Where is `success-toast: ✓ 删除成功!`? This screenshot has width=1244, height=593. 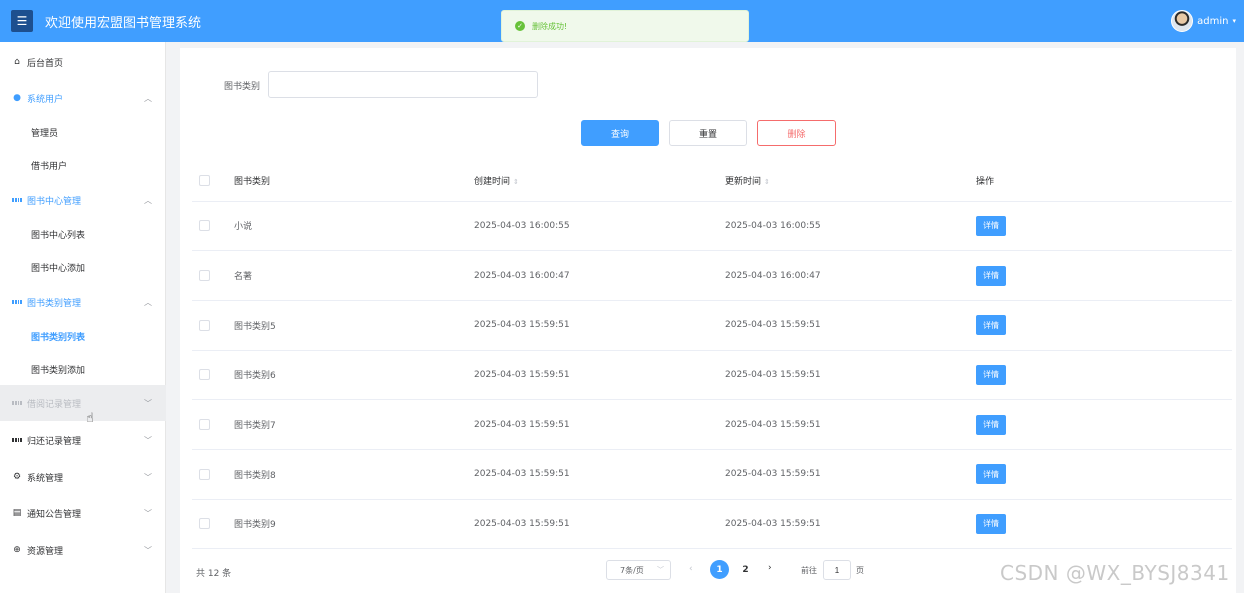 success-toast: ✓ 删除成功! is located at coordinates (625, 26).